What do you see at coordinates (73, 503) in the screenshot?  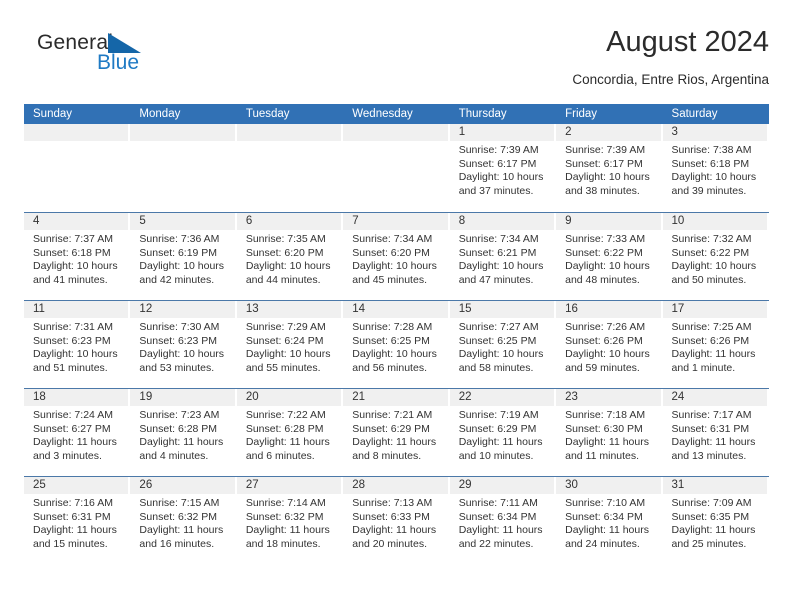 I see `sunrise-text: Sunrise: 7:16 AM` at bounding box center [73, 503].